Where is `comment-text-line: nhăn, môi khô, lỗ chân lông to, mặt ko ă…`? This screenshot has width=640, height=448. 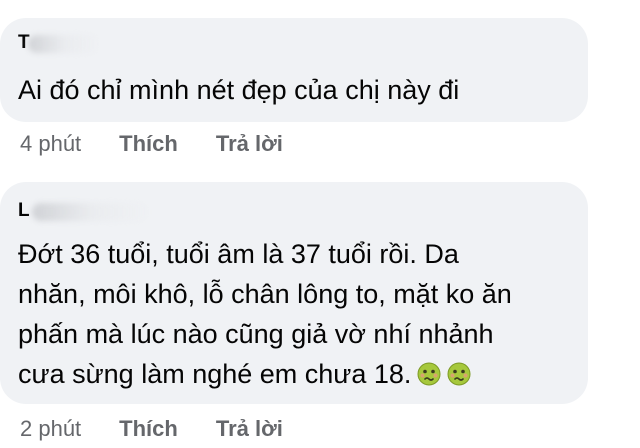
comment-text-line: nhăn, môi khô, lỗ chân lông to, mặt ko ă… is located at coordinates (265, 294).